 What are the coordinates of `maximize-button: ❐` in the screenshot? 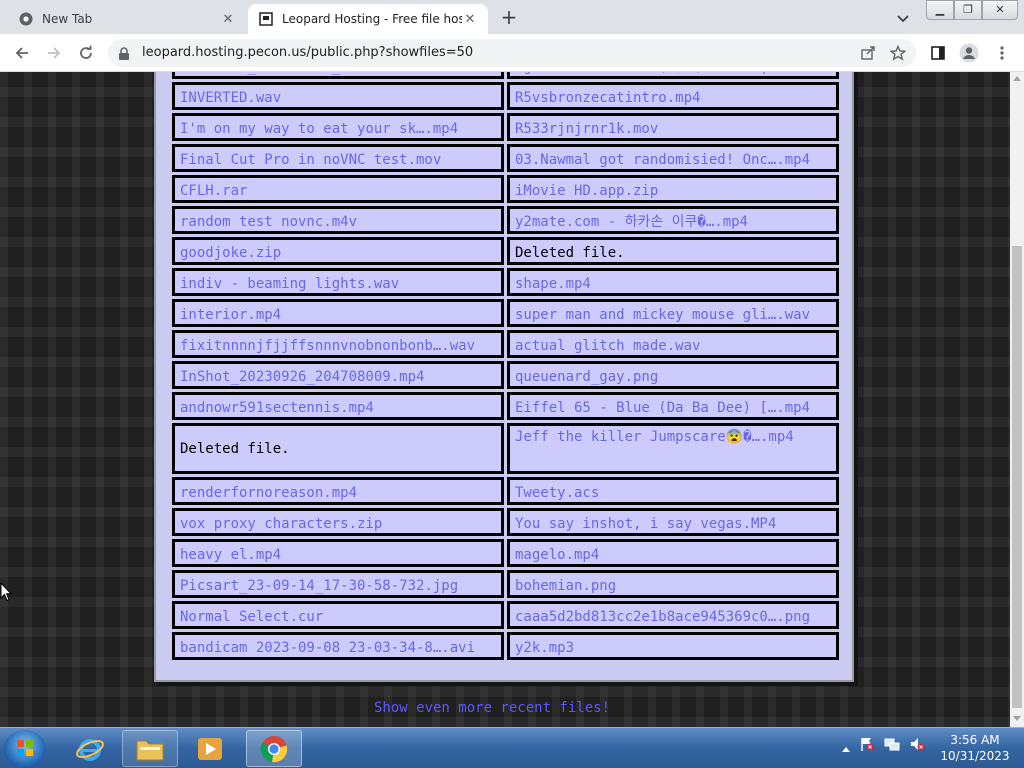 It's located at (968, 10).